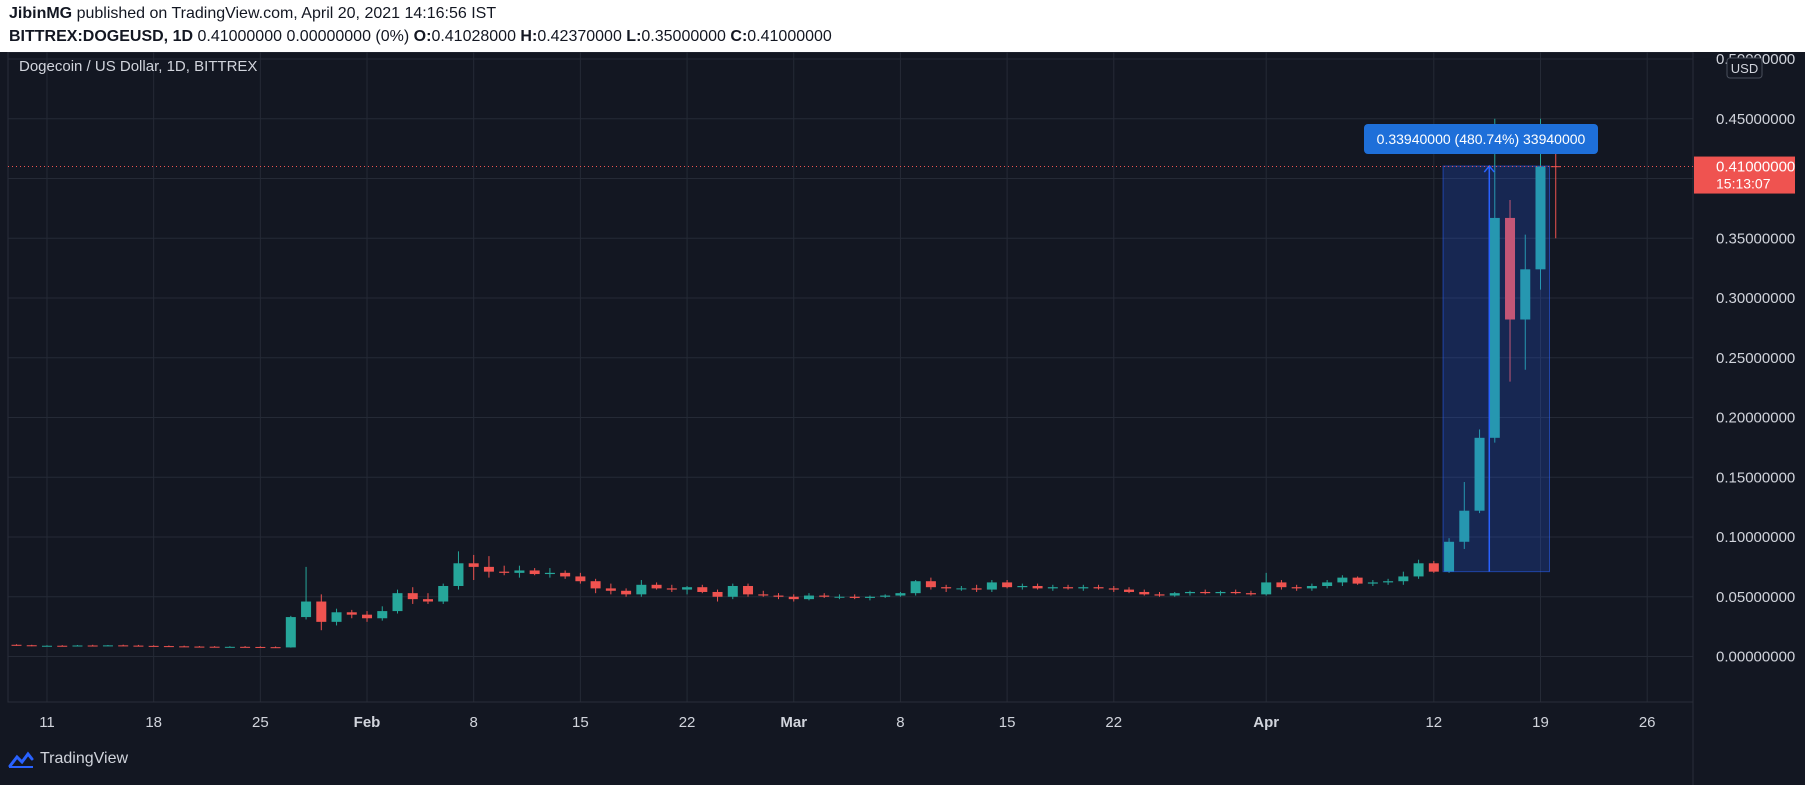 Image resolution: width=1805 pixels, height=785 pixels. Describe the element at coordinates (260, 722) in the screenshot. I see `time-tick-label: 25` at that location.